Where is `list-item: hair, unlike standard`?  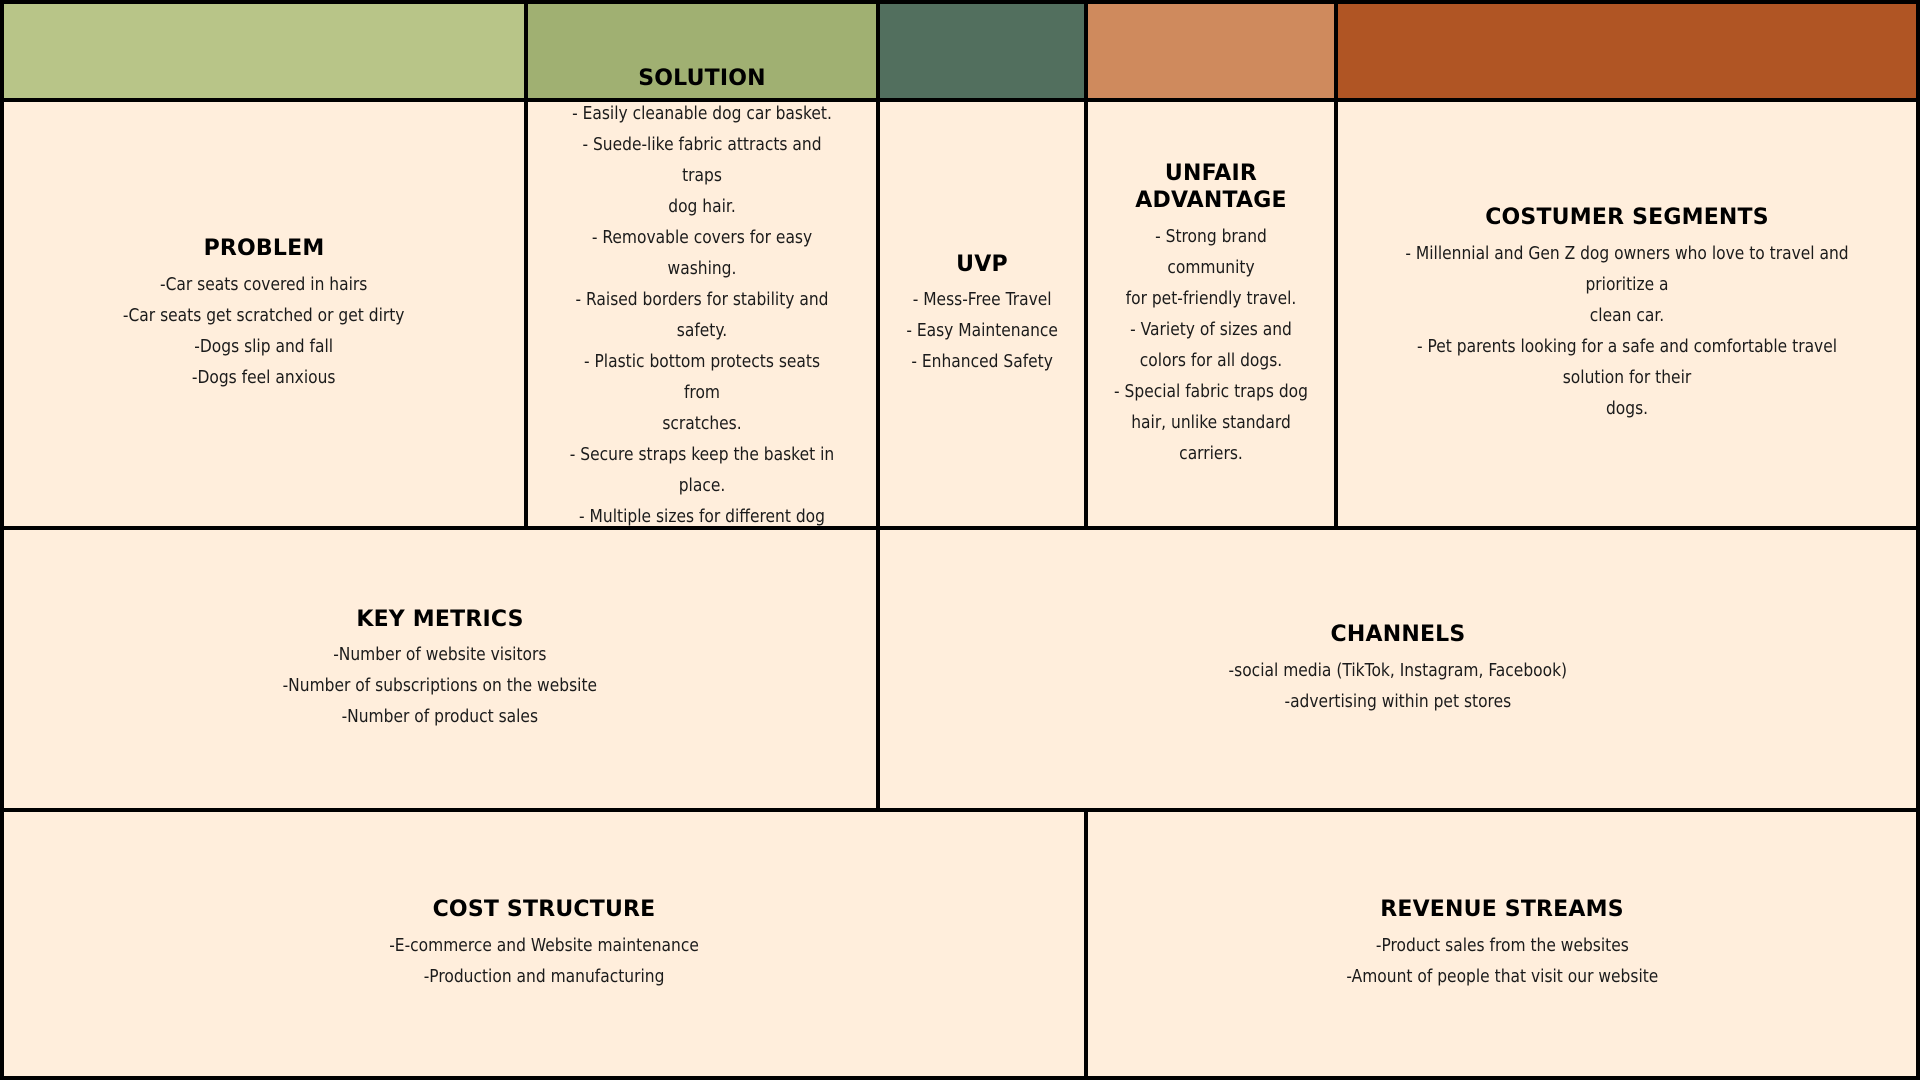 list-item: hair, unlike standard is located at coordinates (1211, 422).